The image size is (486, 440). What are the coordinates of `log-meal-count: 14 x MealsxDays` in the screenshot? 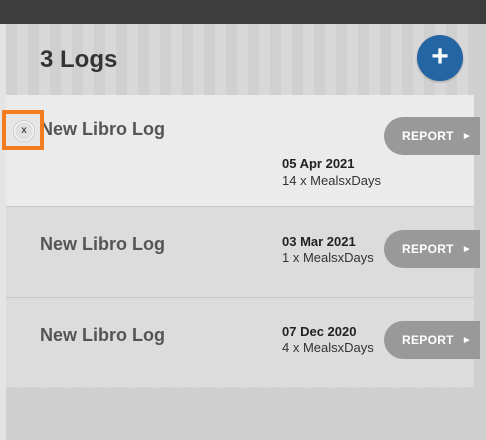 It's located at (331, 180).